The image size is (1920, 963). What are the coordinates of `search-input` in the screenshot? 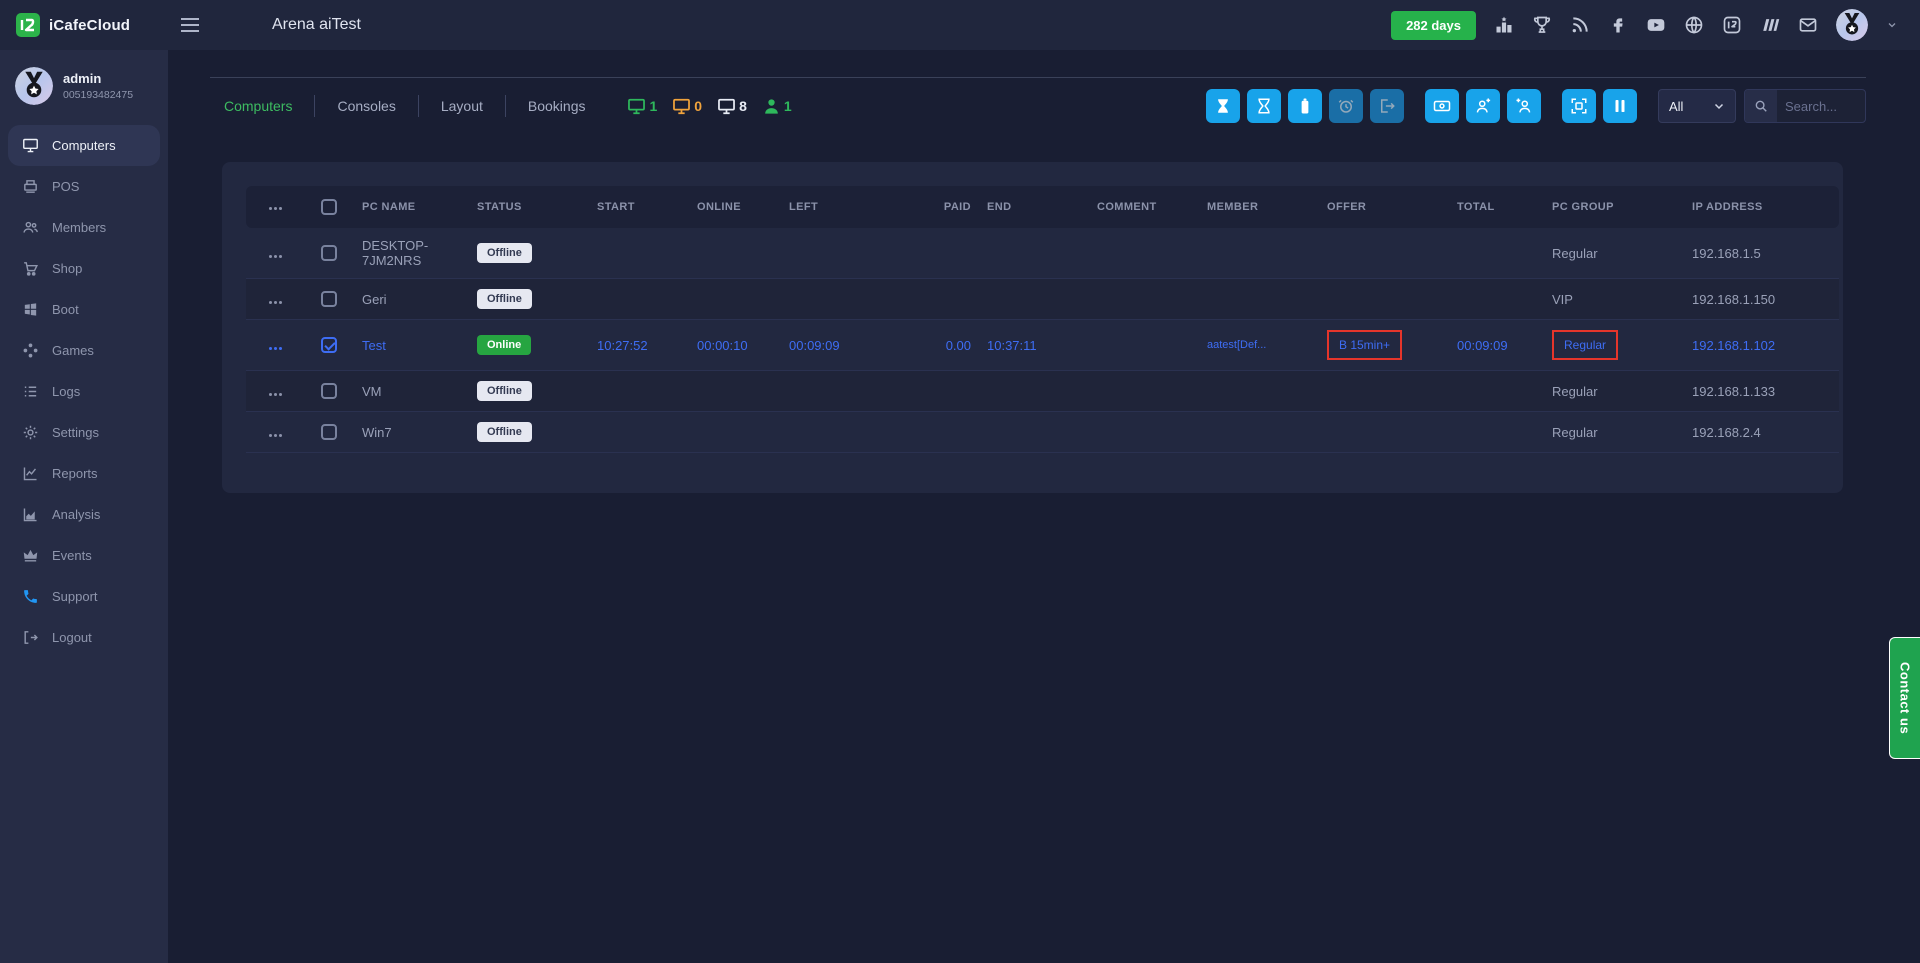 It's located at (1821, 106).